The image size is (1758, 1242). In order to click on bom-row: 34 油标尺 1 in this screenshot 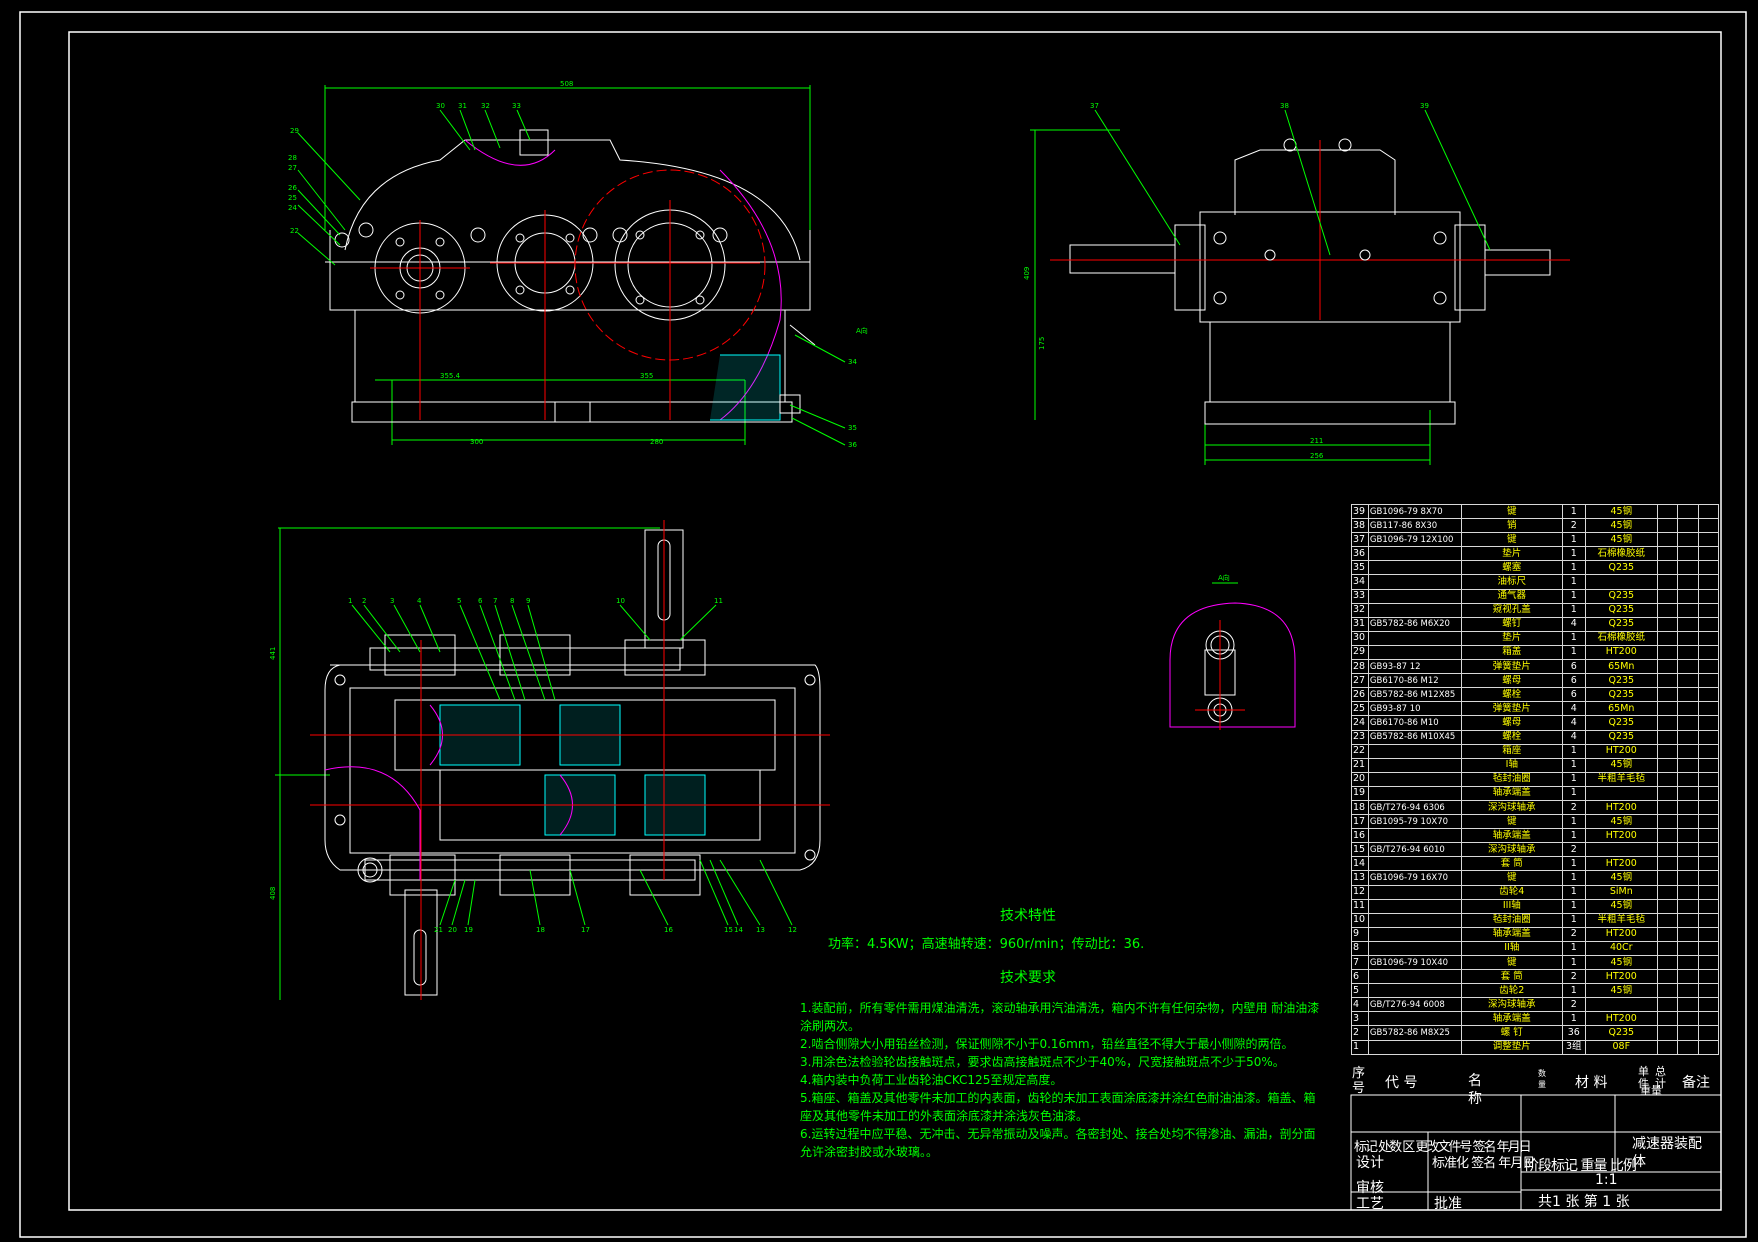, I will do `click(1535, 582)`.